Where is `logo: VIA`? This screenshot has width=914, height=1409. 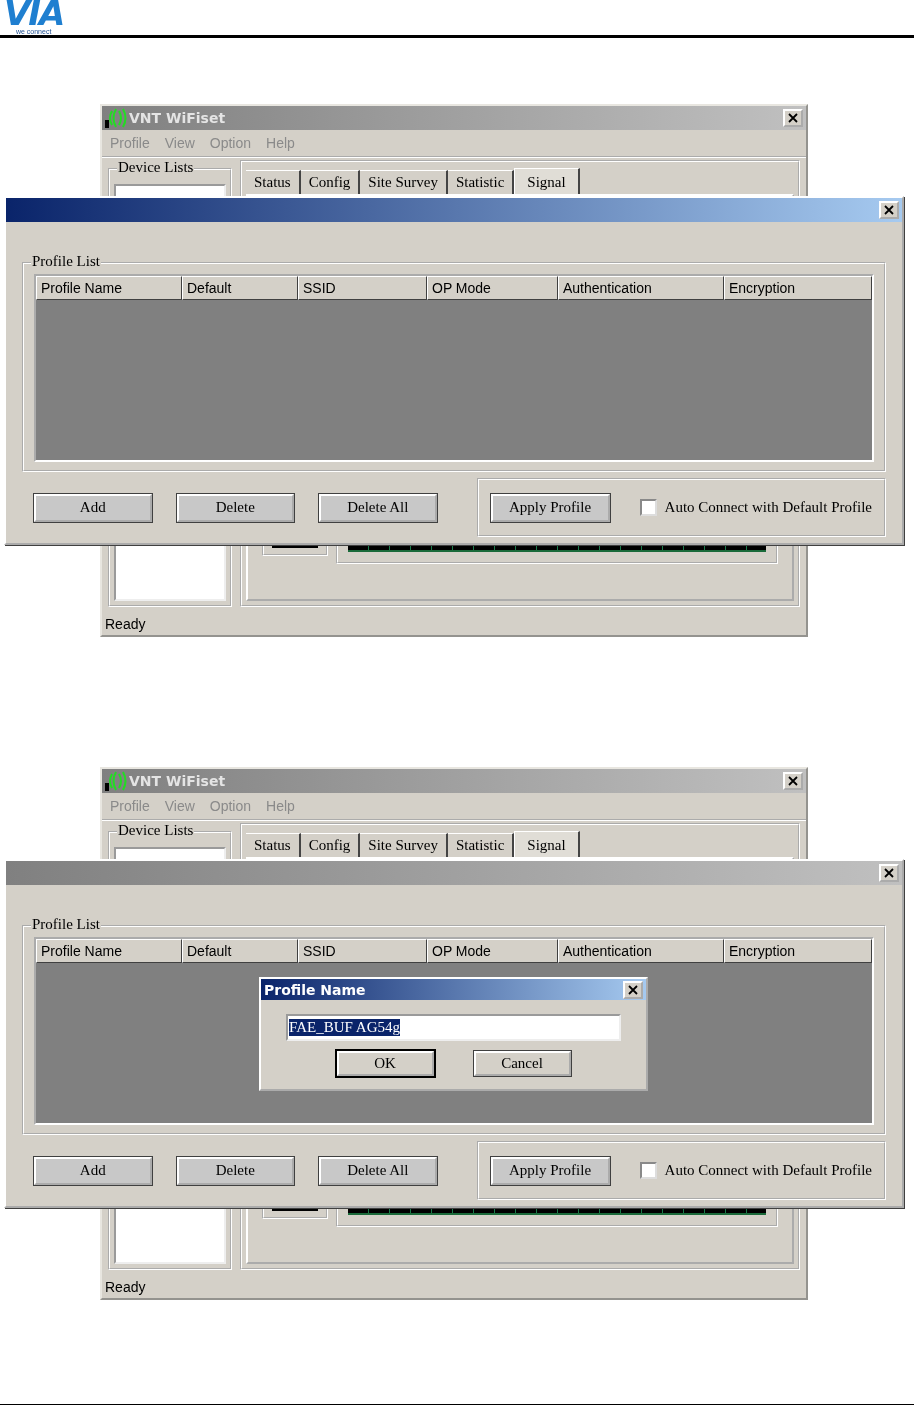 logo: VIA is located at coordinates (34, 14).